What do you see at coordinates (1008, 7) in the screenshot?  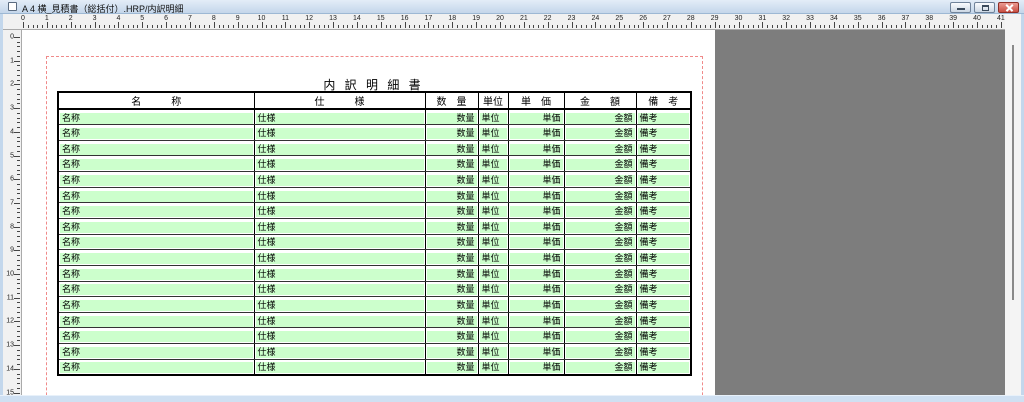 I see `close-button` at bounding box center [1008, 7].